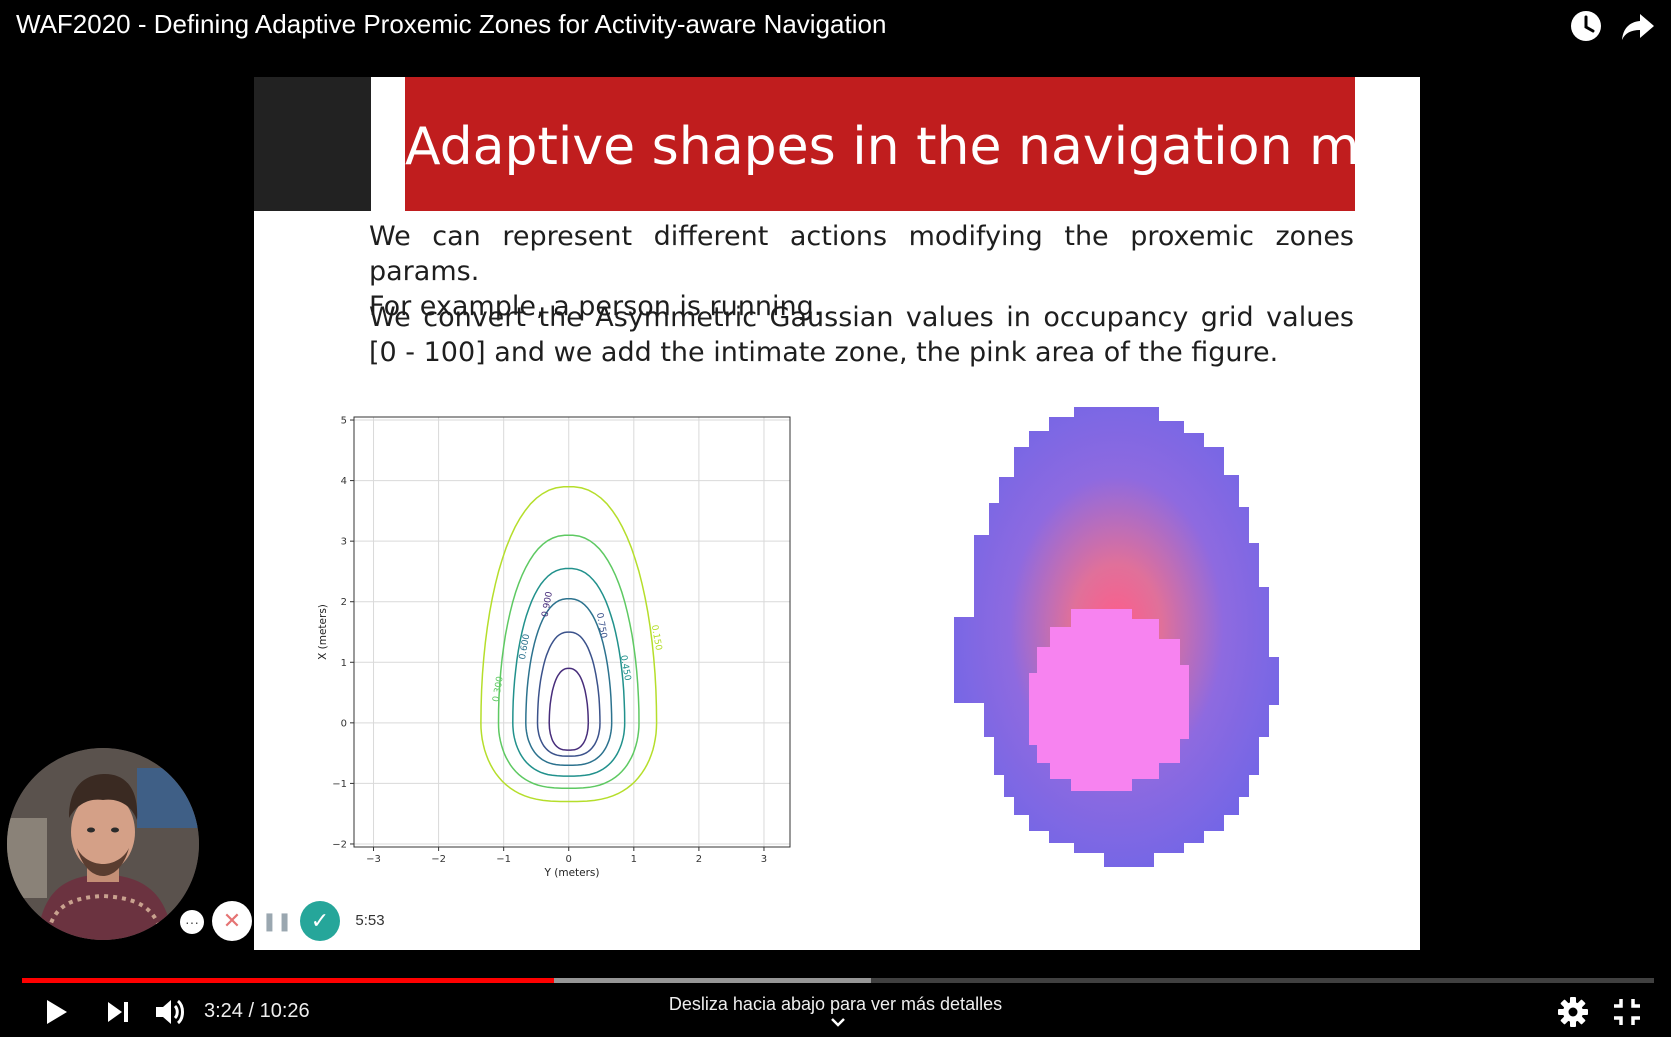 Image resolution: width=1671 pixels, height=1037 pixels. Describe the element at coordinates (1638, 26) in the screenshot. I see `share-icon` at that location.